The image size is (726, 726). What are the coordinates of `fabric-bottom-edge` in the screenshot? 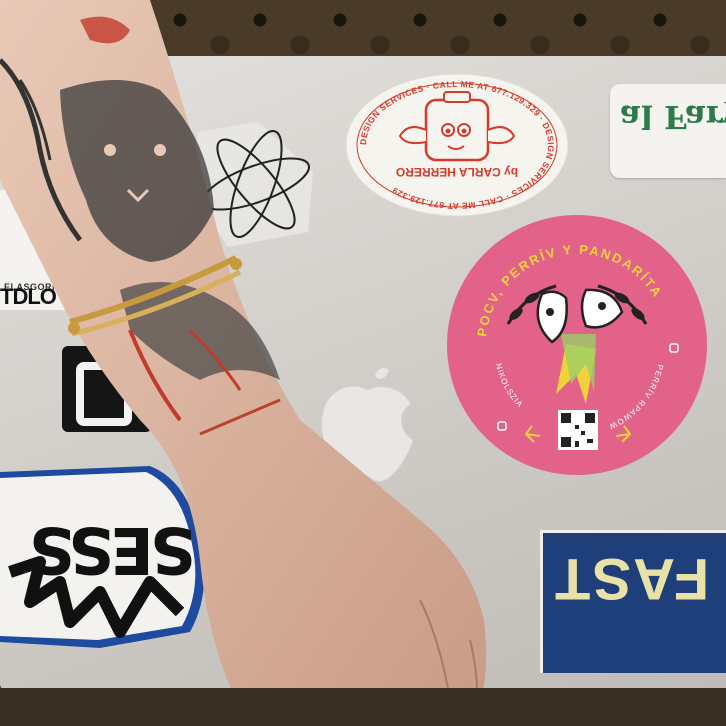 It's located at (363, 707).